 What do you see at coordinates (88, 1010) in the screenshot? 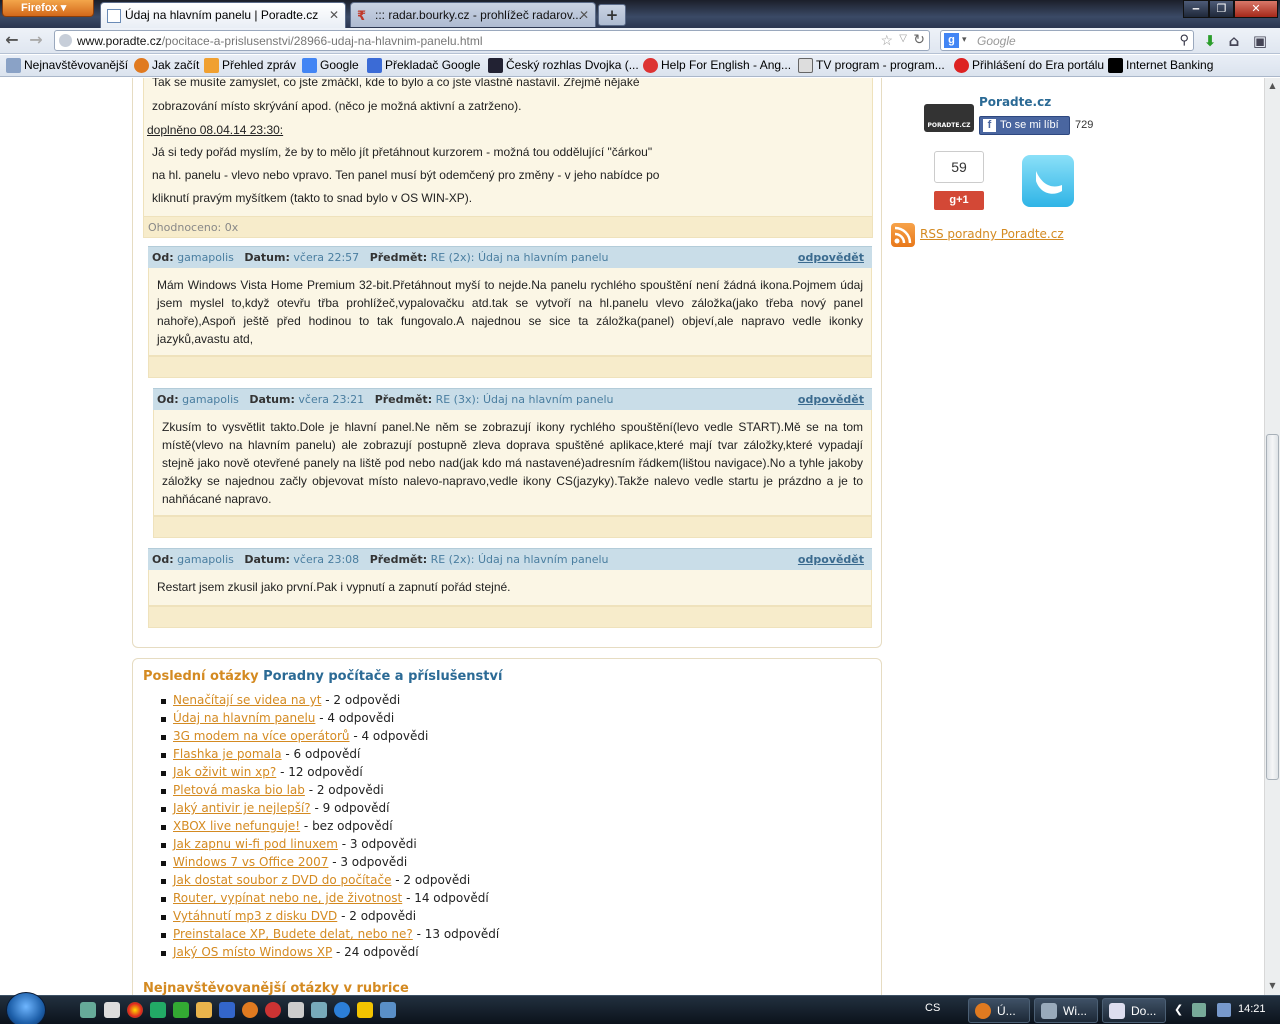
I see `show-desktop-icon` at bounding box center [88, 1010].